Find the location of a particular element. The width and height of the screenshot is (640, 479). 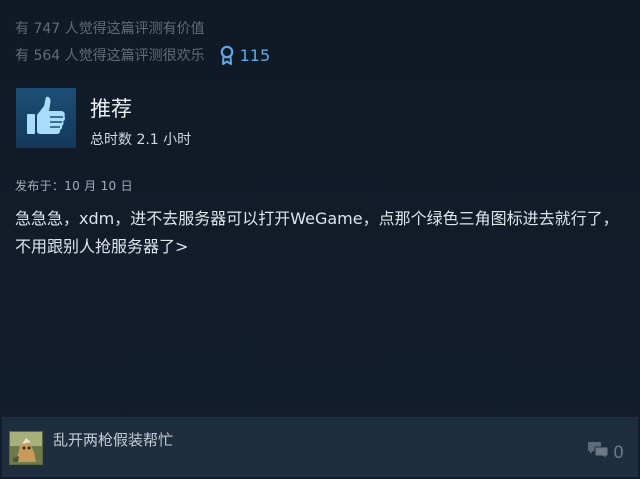

comment-bubbles-icon is located at coordinates (598, 453).